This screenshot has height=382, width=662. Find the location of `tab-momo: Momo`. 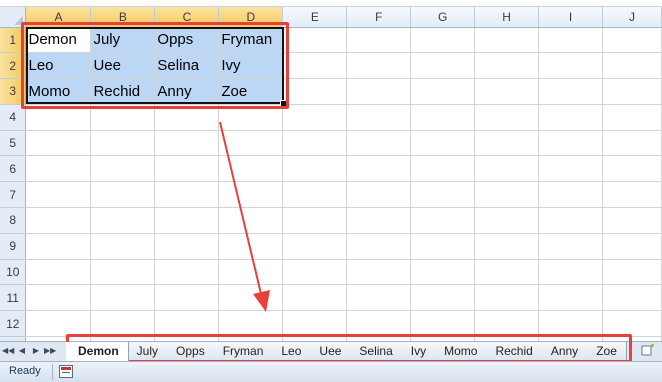

tab-momo: Momo is located at coordinates (460, 351).